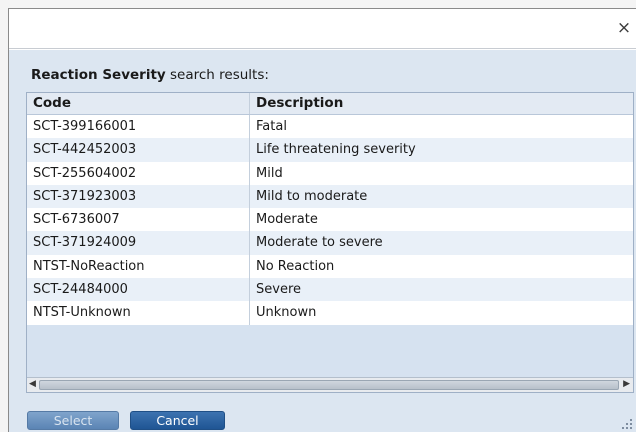  What do you see at coordinates (138, 196) in the screenshot?
I see `cell-code: SCT-371923003` at bounding box center [138, 196].